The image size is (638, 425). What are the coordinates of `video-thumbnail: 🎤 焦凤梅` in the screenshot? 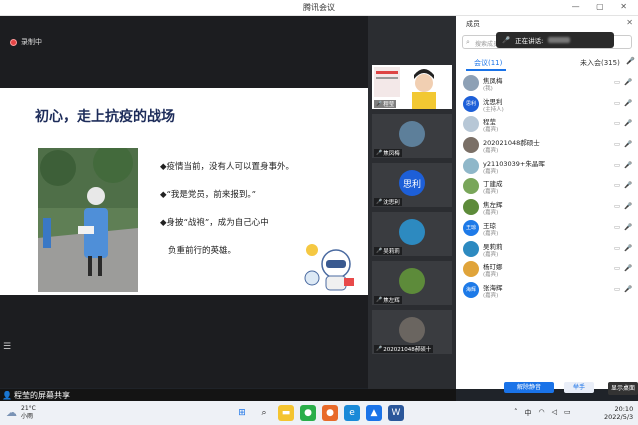 It's located at (412, 136).